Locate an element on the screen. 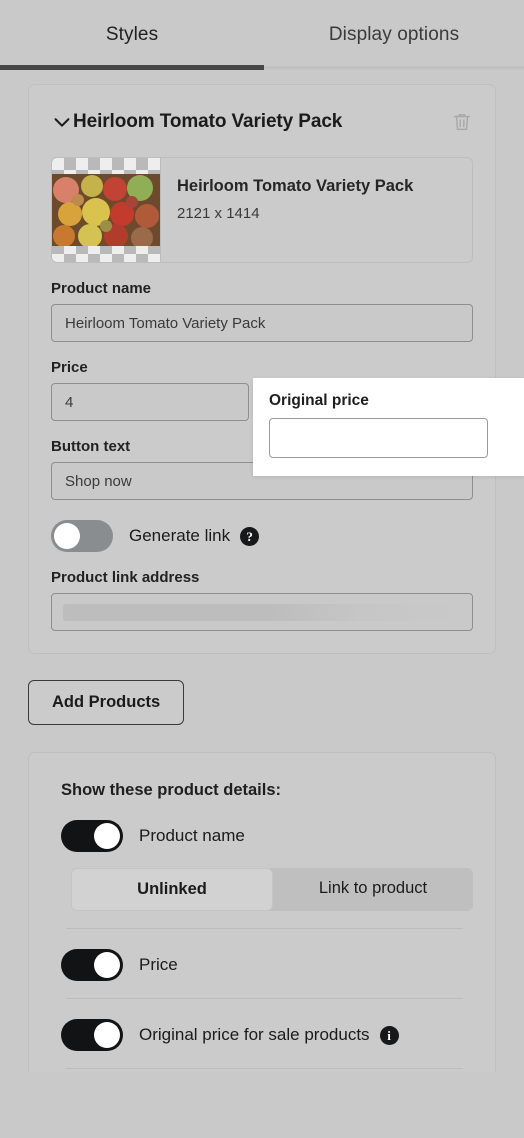 The height and width of the screenshot is (1138, 524). product-name-input is located at coordinates (262, 323).